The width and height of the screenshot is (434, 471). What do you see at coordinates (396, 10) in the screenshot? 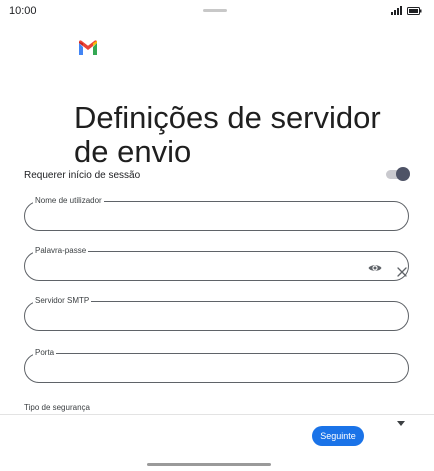
I see `signal-icon` at bounding box center [396, 10].